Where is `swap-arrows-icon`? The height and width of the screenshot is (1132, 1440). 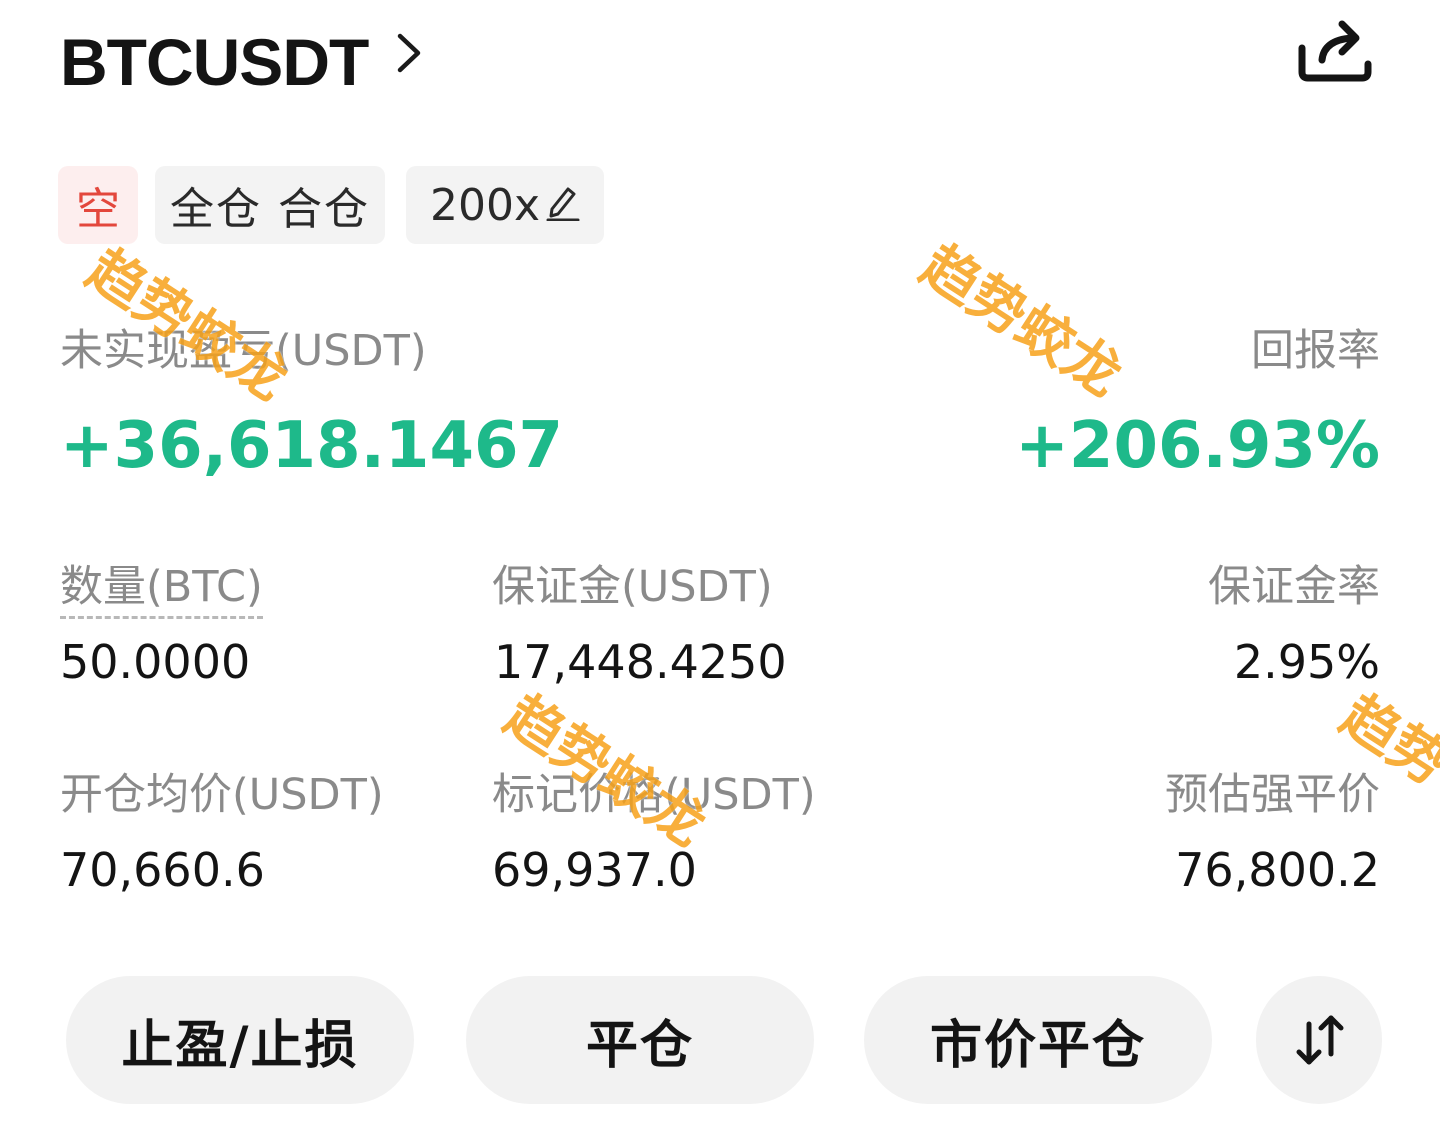
swap-arrows-icon is located at coordinates (1320, 1040).